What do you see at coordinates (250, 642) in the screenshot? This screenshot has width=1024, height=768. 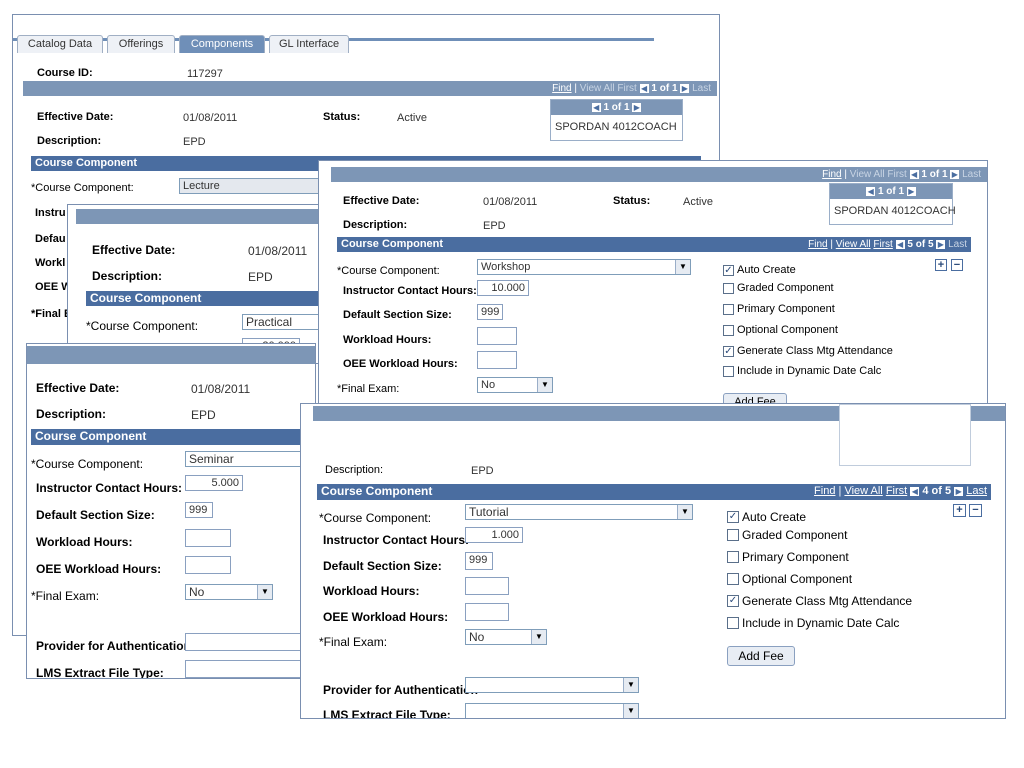 I see `provider-field` at bounding box center [250, 642].